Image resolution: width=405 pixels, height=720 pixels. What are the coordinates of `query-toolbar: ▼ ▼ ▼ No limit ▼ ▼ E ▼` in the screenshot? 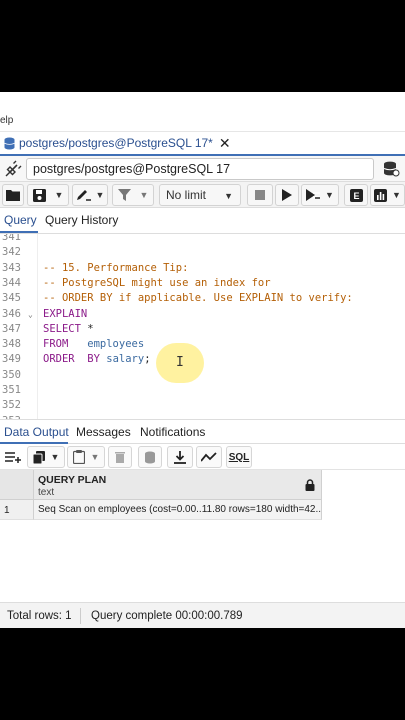 It's located at (202, 195).